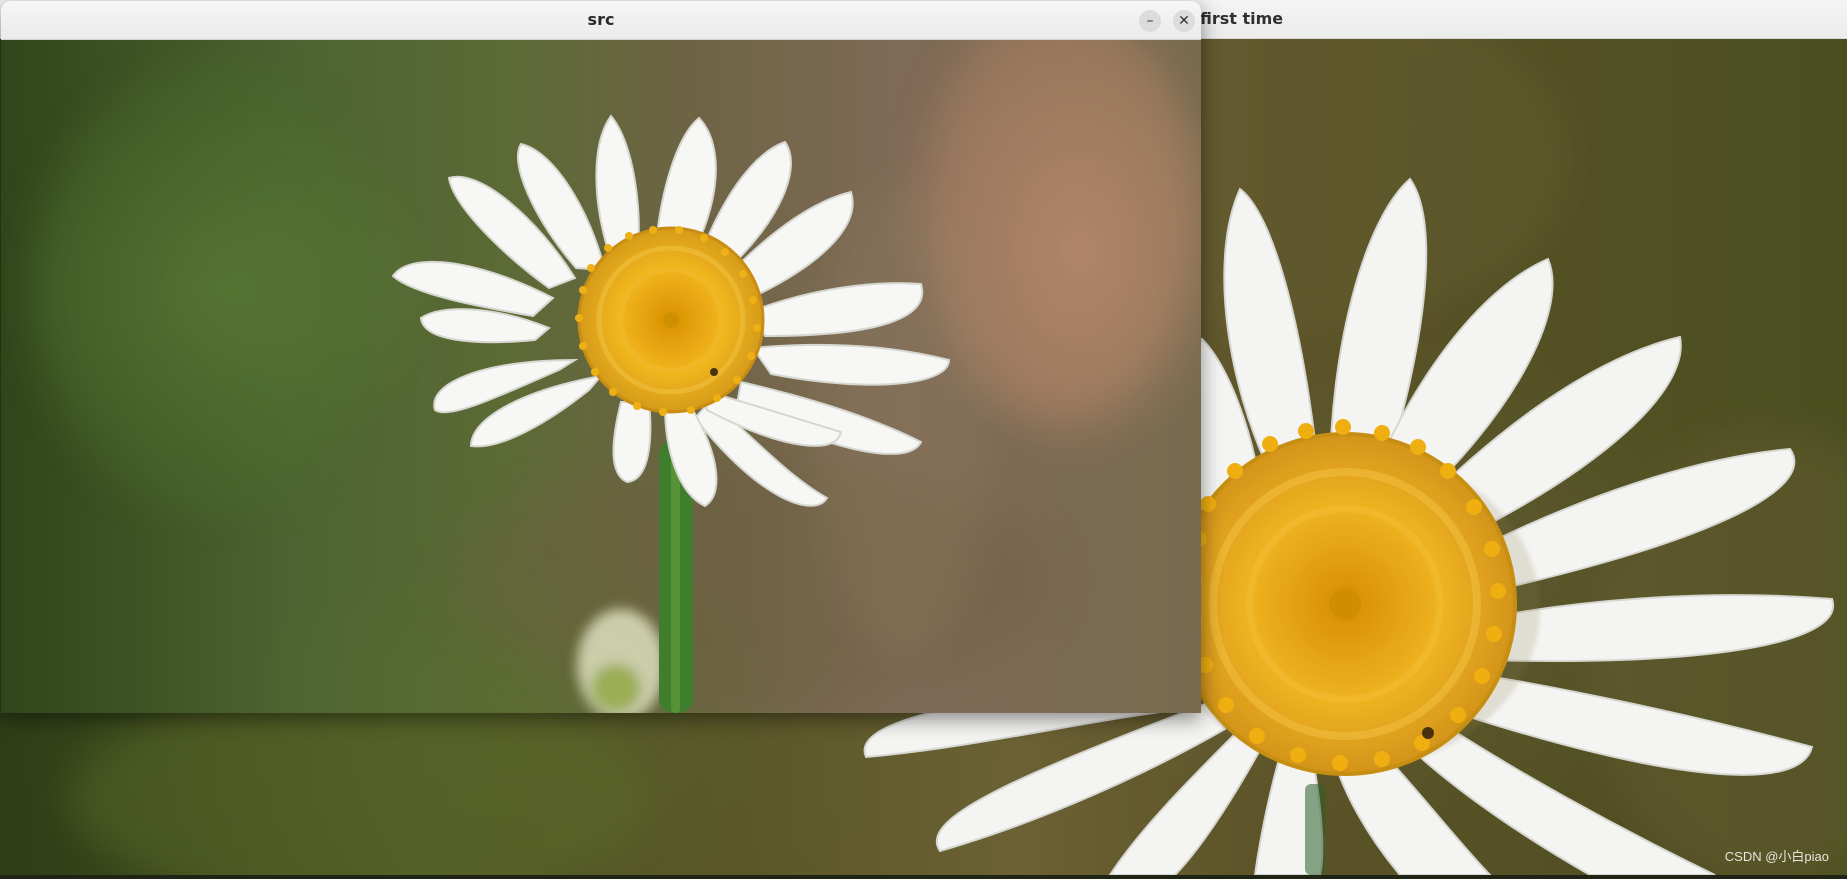 Image resolution: width=1847 pixels, height=879 pixels. Describe the element at coordinates (671, 311) in the screenshot. I see `flower` at that location.